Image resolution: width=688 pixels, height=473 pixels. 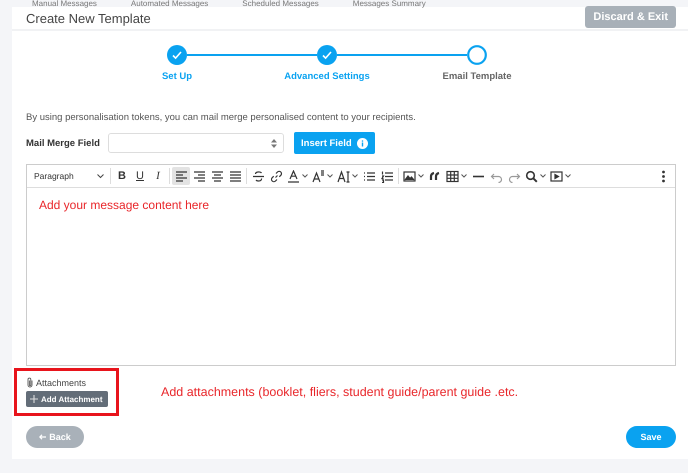 I want to click on media-icon, so click(x=556, y=176).